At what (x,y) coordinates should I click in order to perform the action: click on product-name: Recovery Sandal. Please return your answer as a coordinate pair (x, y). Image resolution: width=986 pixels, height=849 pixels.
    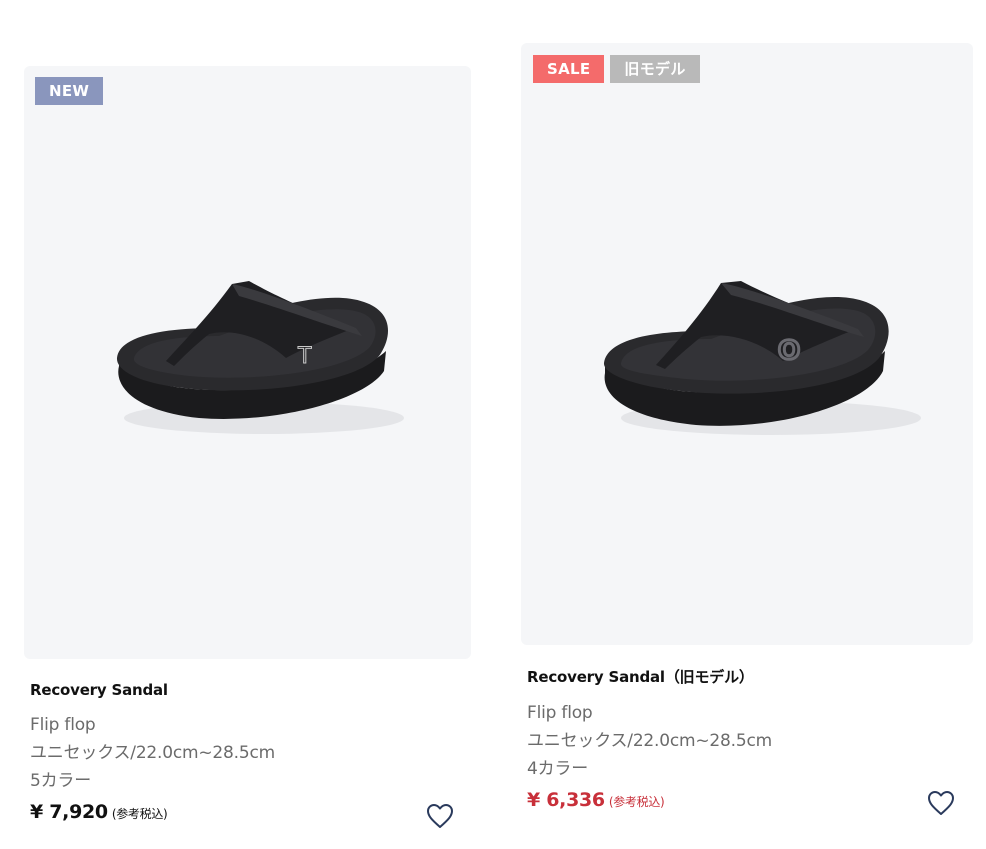
    Looking at the image, I should click on (250, 690).